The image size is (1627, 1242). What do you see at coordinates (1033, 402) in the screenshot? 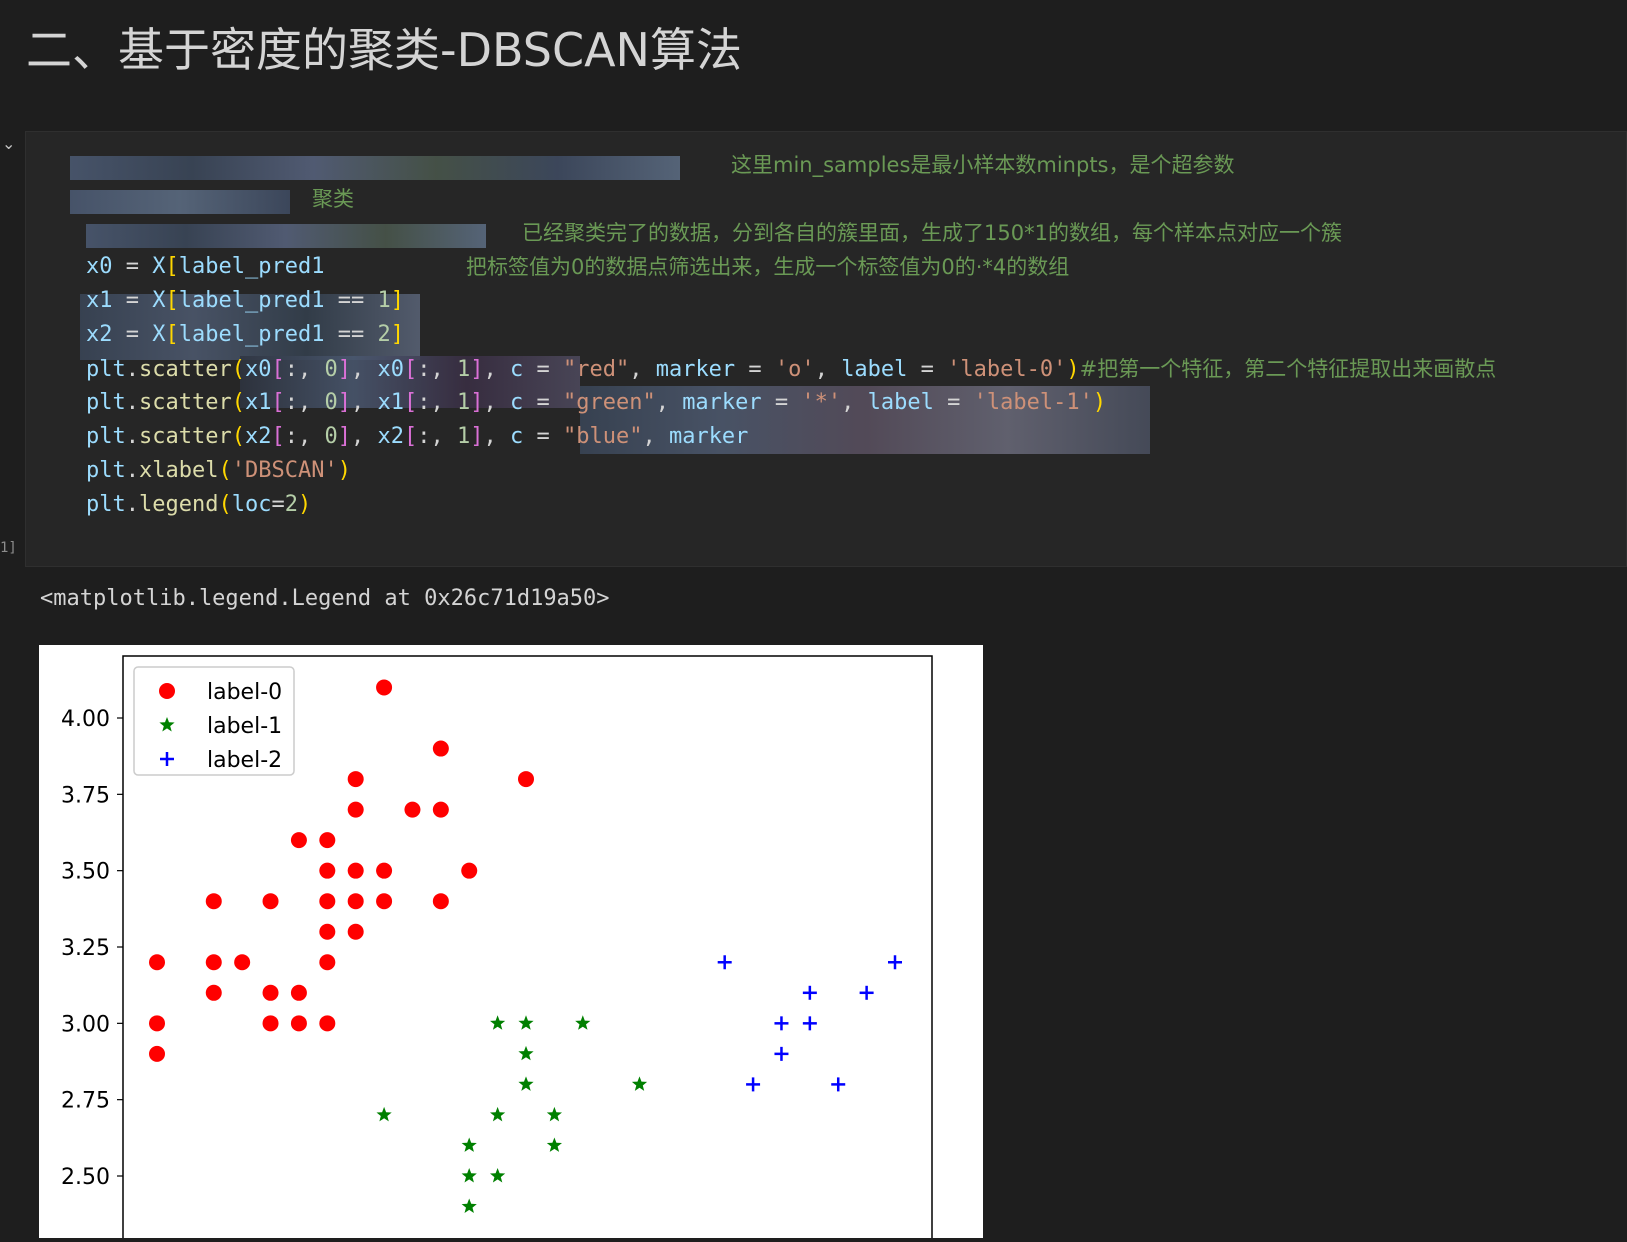
I see `code-token: 'label-1'` at bounding box center [1033, 402].